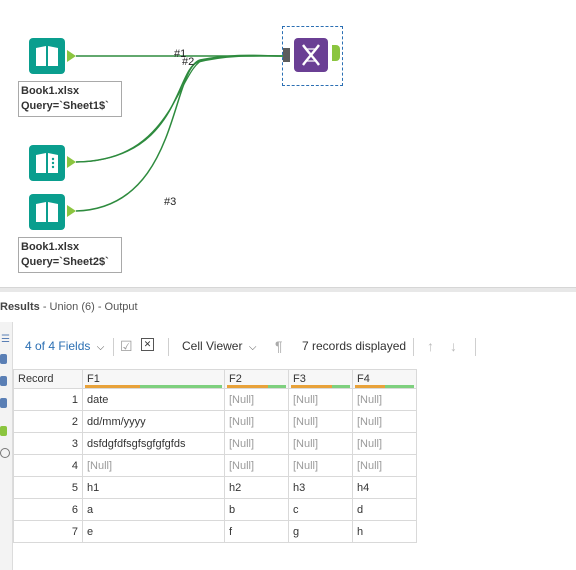 This screenshot has height=570, width=576. What do you see at coordinates (147, 344) in the screenshot?
I see `clear-icon: ✕` at bounding box center [147, 344].